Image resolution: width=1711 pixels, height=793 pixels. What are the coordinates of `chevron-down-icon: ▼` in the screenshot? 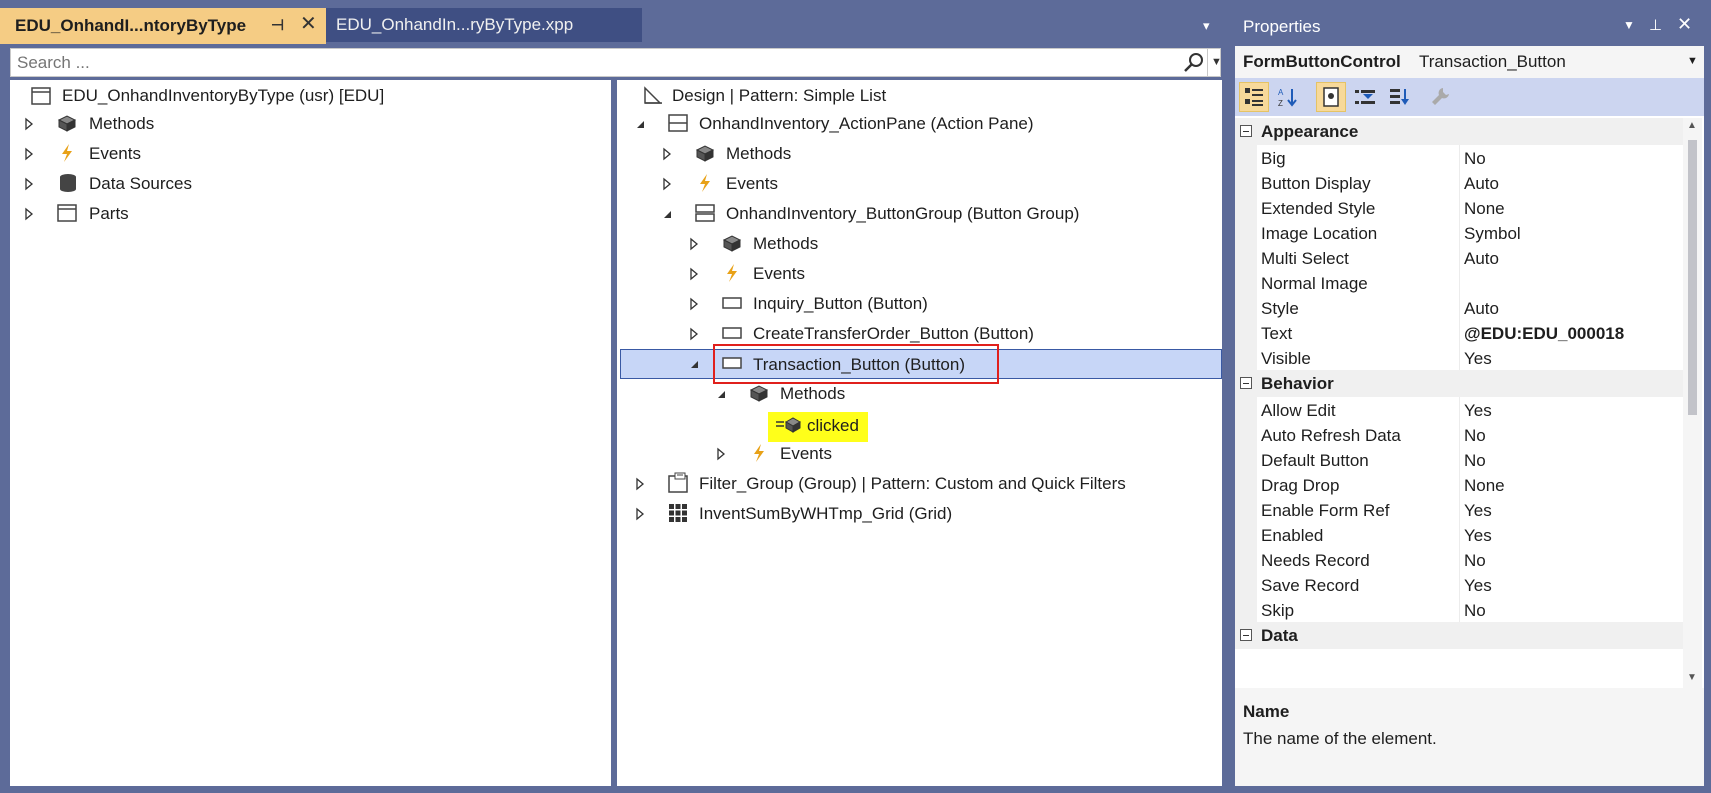 It's located at (1692, 61).